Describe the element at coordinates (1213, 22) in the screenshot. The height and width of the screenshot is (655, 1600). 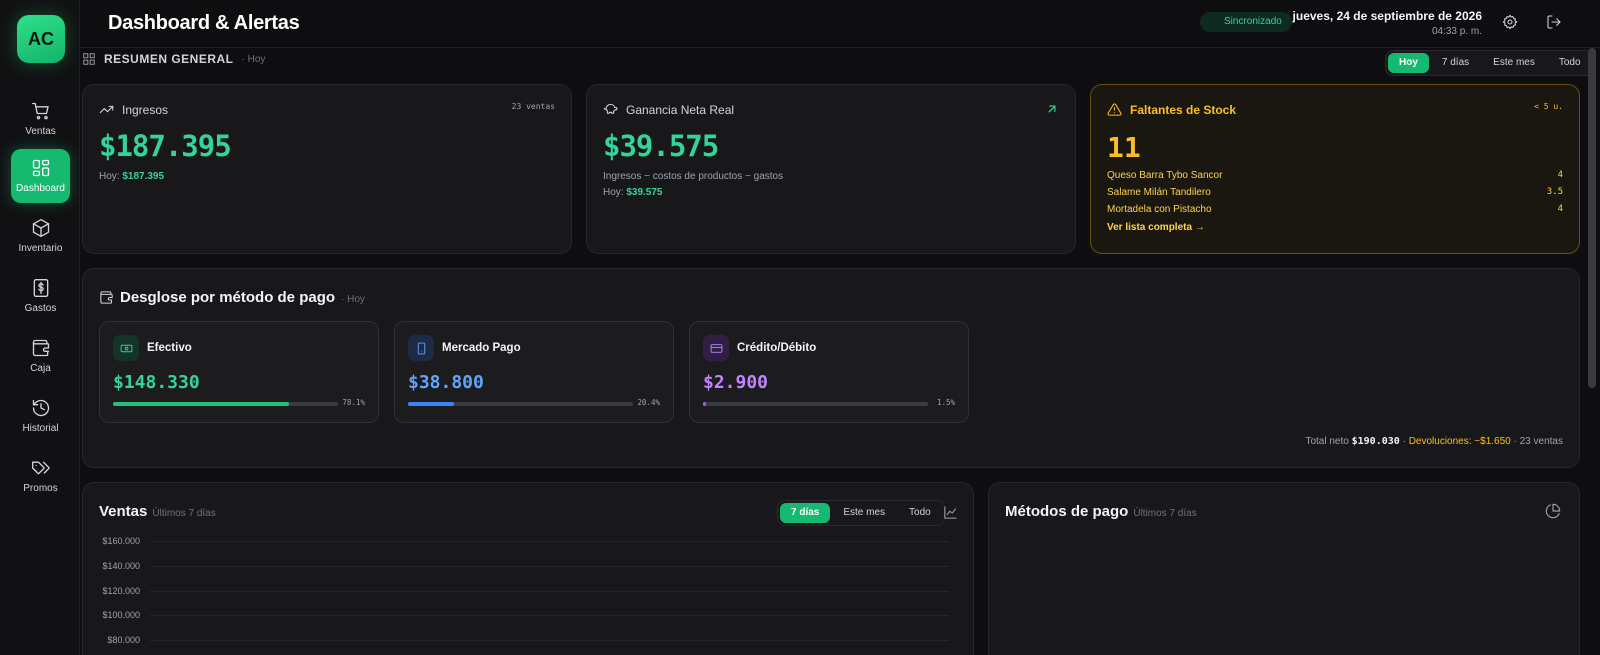
I see `sync-dot-icon` at that location.